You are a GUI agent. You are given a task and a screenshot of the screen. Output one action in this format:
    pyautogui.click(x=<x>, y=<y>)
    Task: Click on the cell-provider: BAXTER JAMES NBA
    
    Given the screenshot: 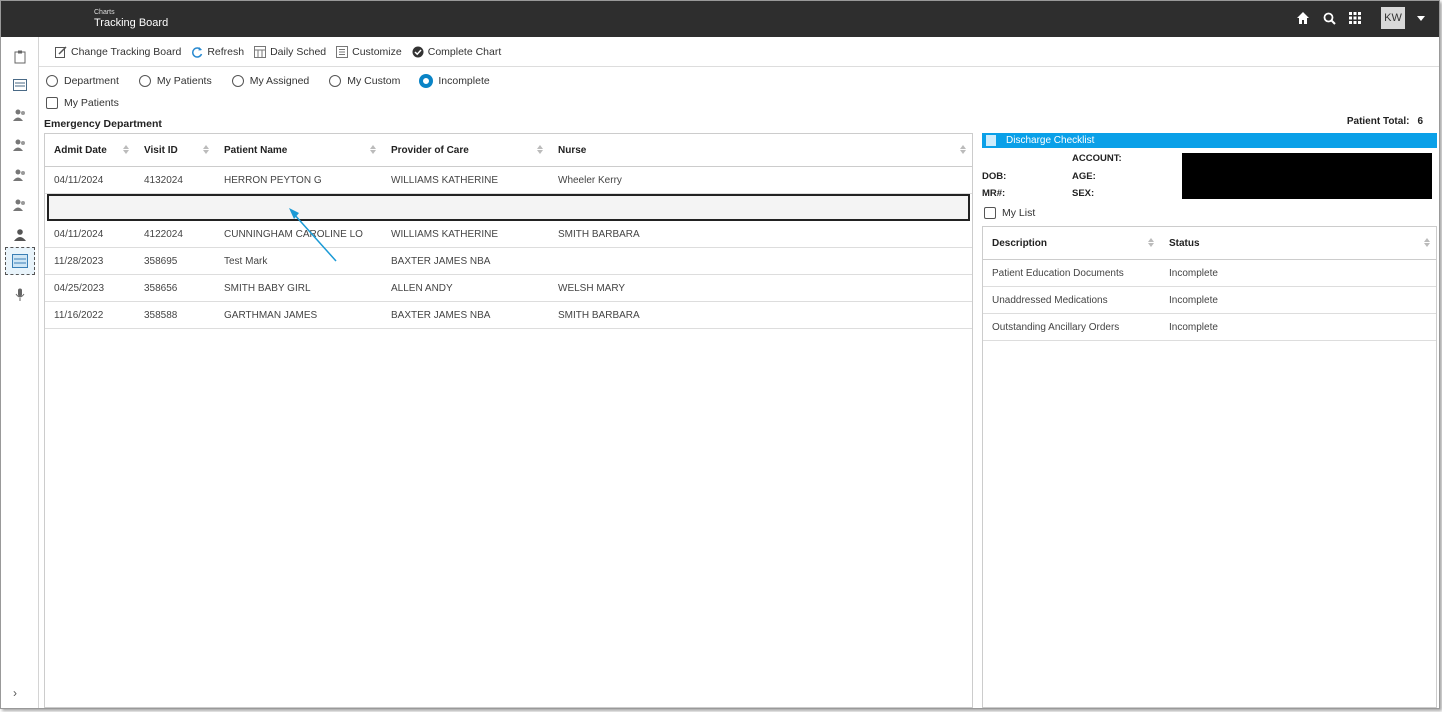 What is the action you would take?
    pyautogui.click(x=441, y=315)
    